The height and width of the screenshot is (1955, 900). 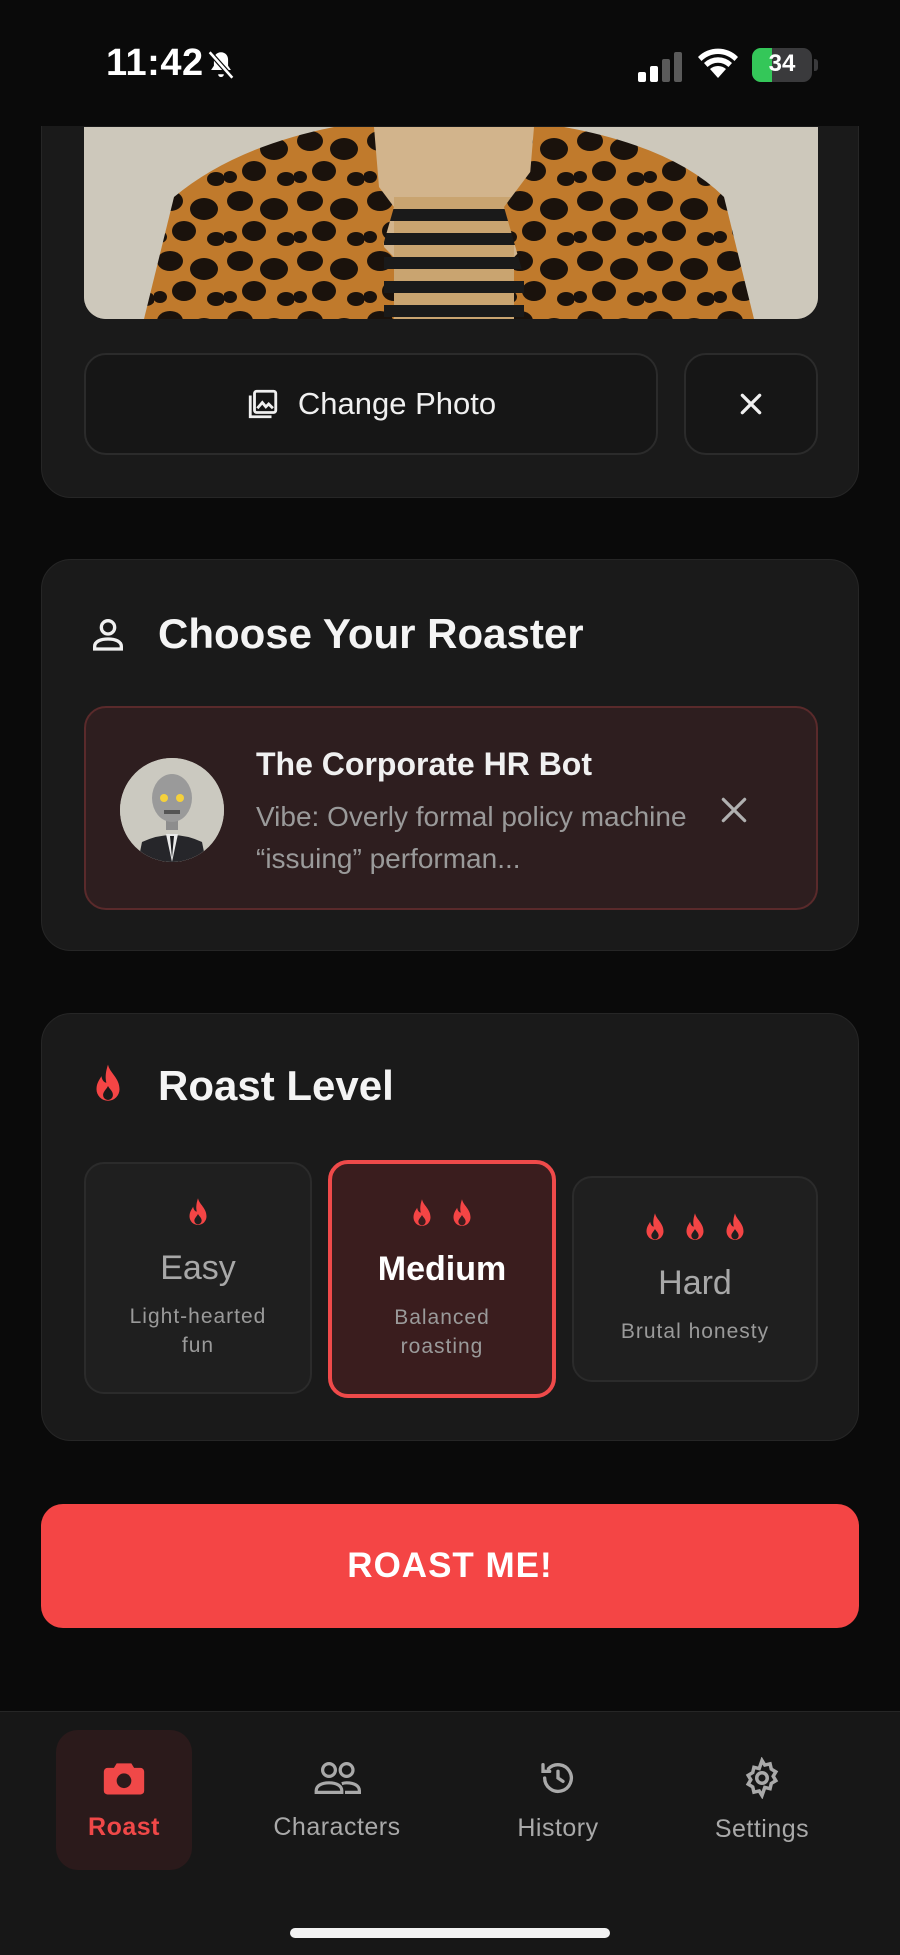 I want to click on level-description: Brutal honesty, so click(x=695, y=1331).